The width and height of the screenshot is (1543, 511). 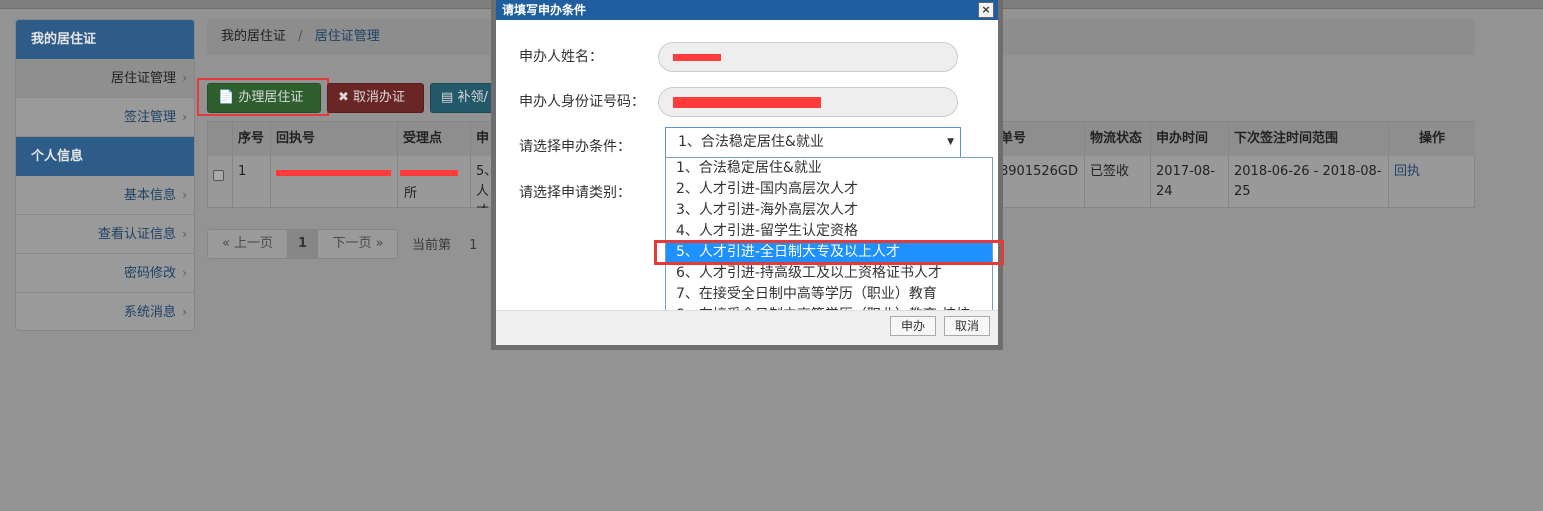 I want to click on table-header: 单号, so click(x=1040, y=139).